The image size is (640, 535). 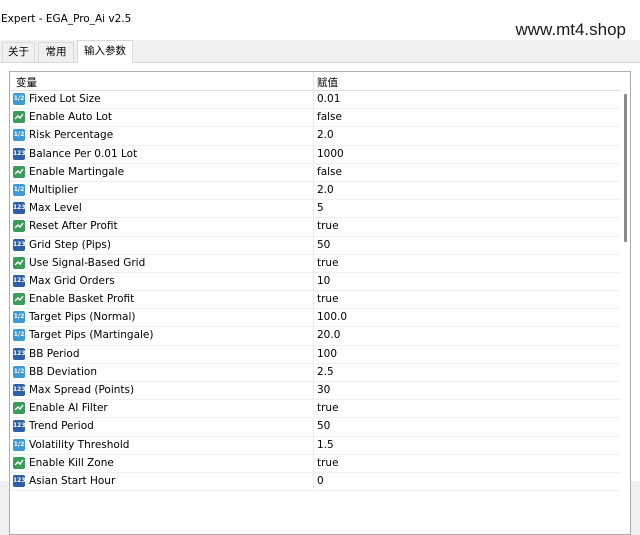 I want to click on parameter-row: 123 Max Grid Orders 10, so click(x=315, y=282).